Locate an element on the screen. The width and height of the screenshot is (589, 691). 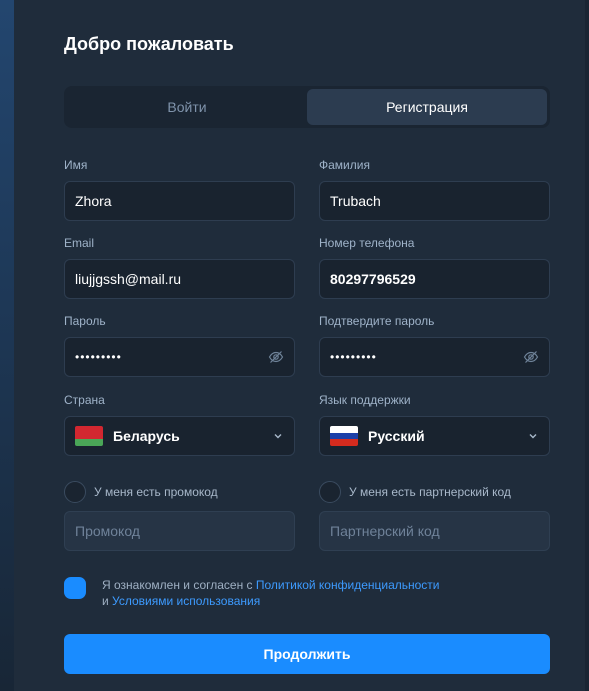
promo-code-placeholder: Промокод is located at coordinates (107, 531).